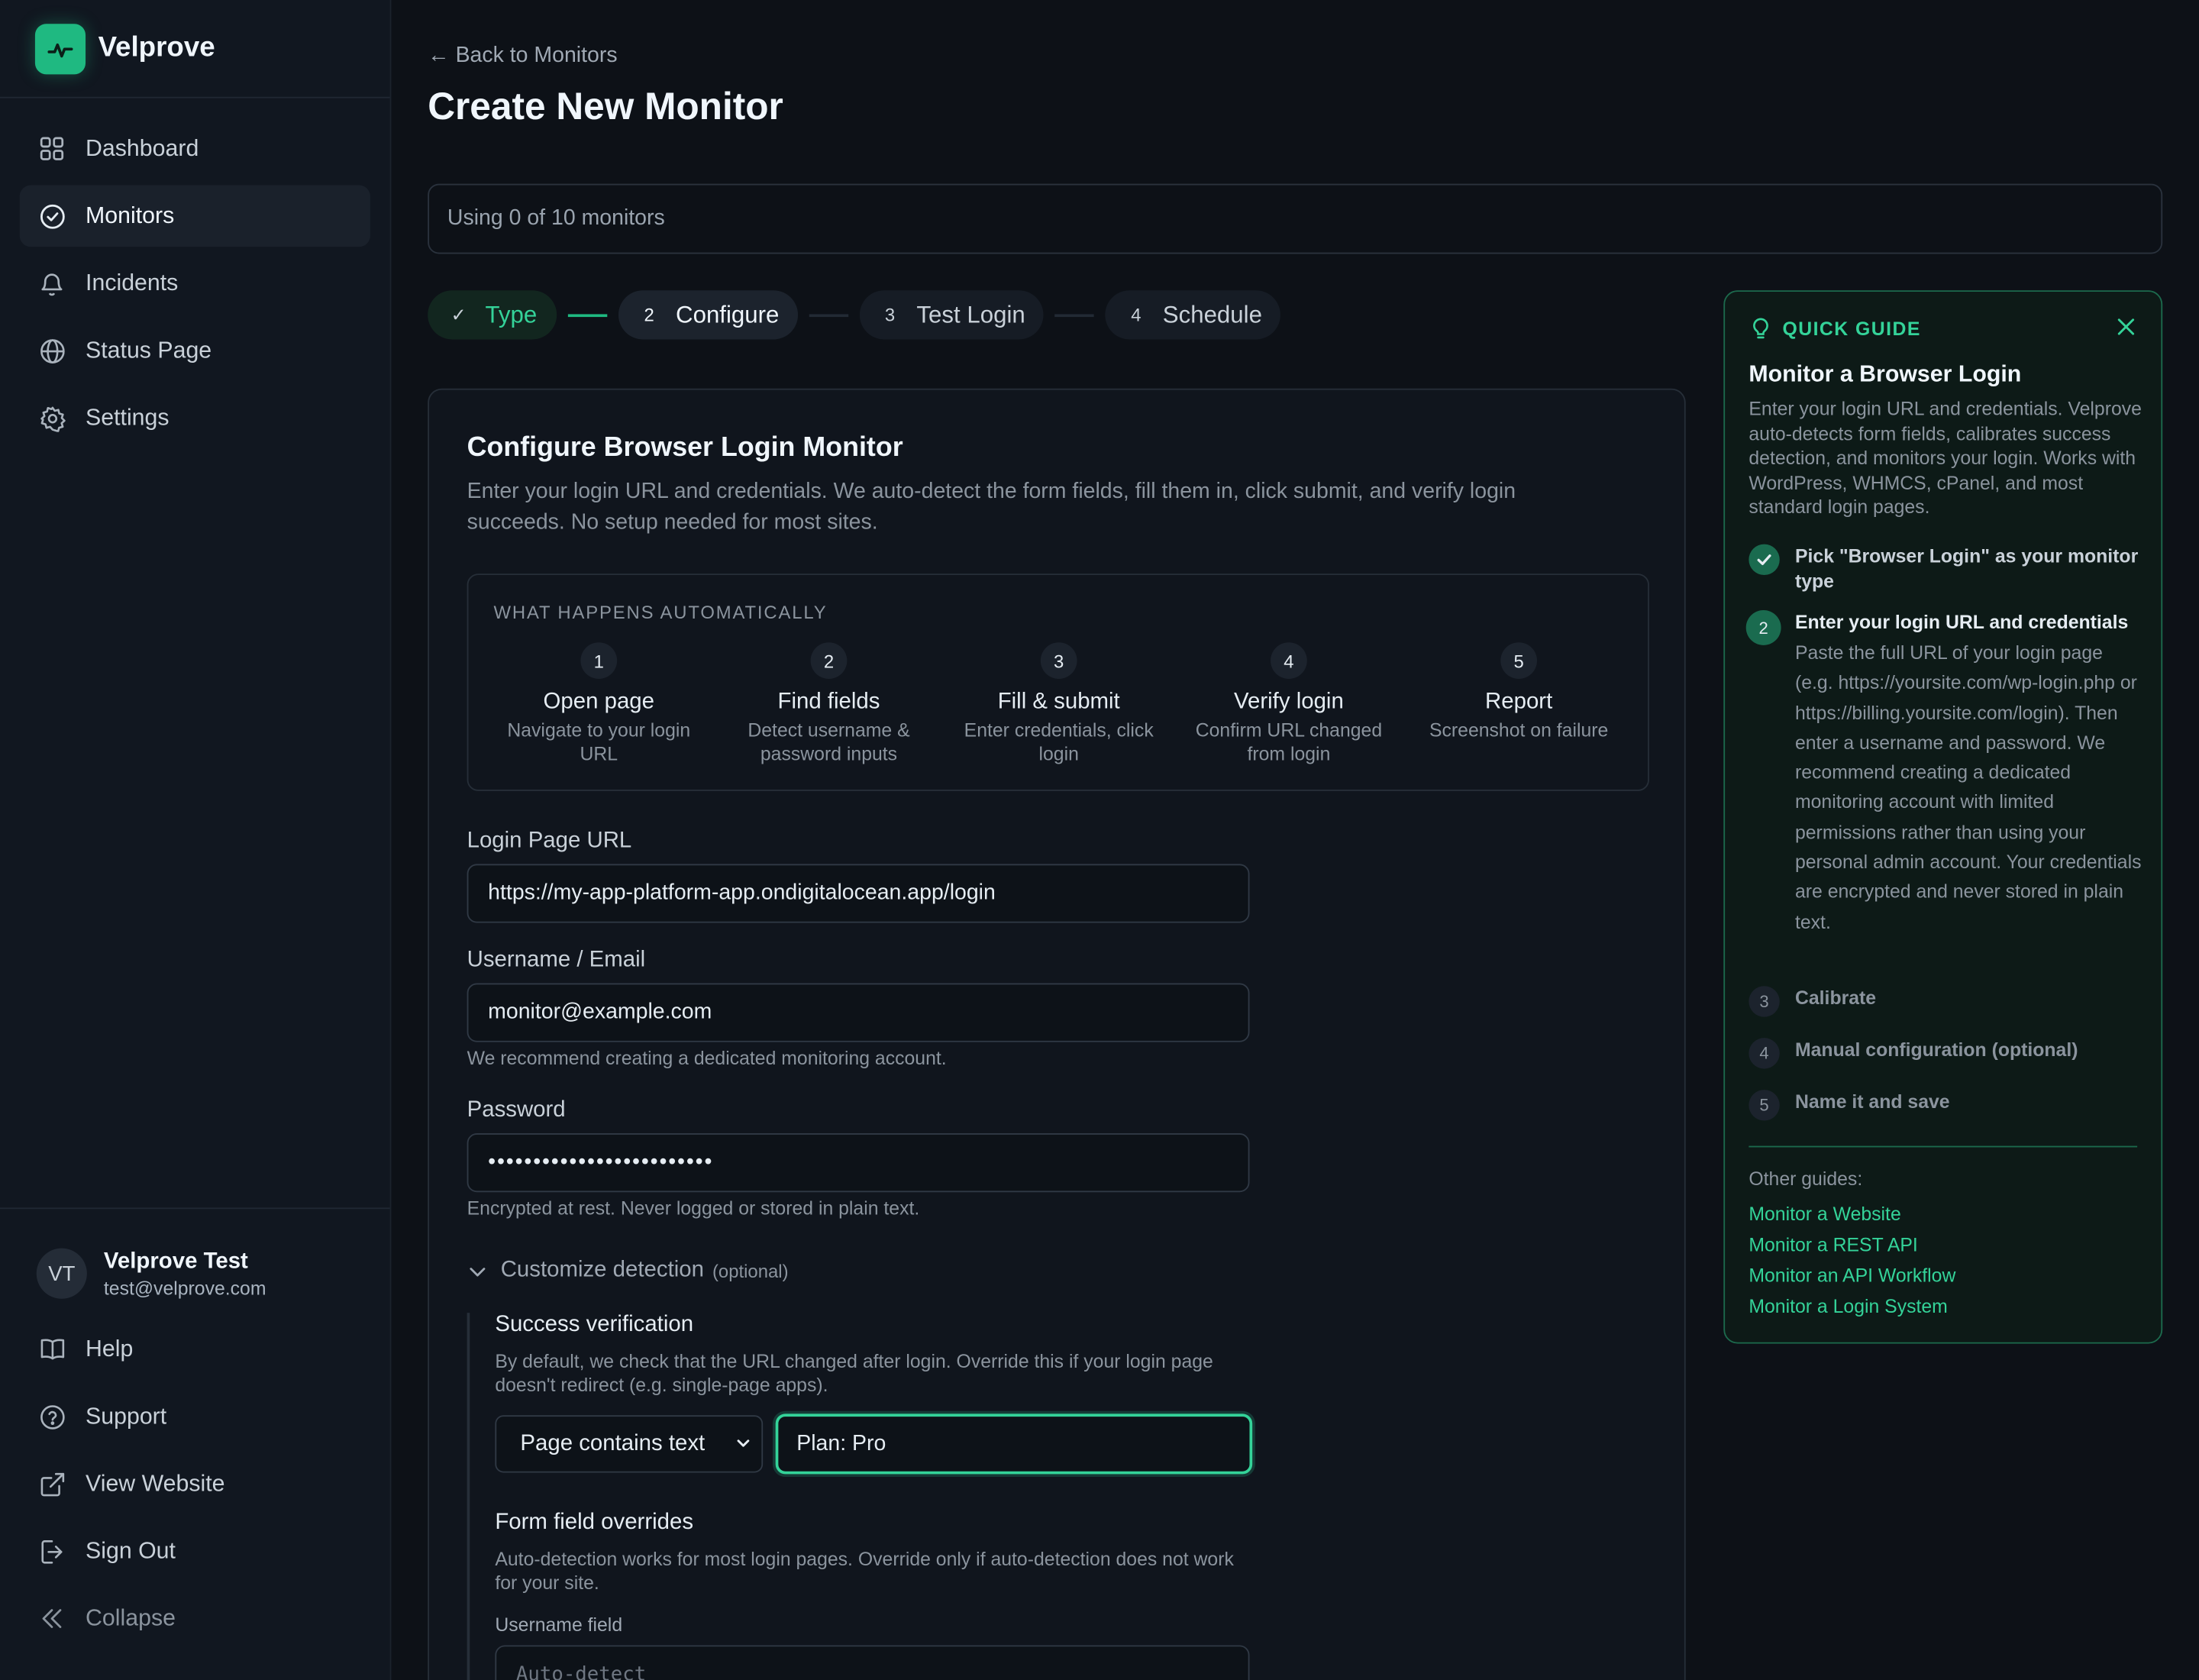 The height and width of the screenshot is (1680, 2199). Describe the element at coordinates (478, 1270) in the screenshot. I see `chevron-down-icon` at that location.